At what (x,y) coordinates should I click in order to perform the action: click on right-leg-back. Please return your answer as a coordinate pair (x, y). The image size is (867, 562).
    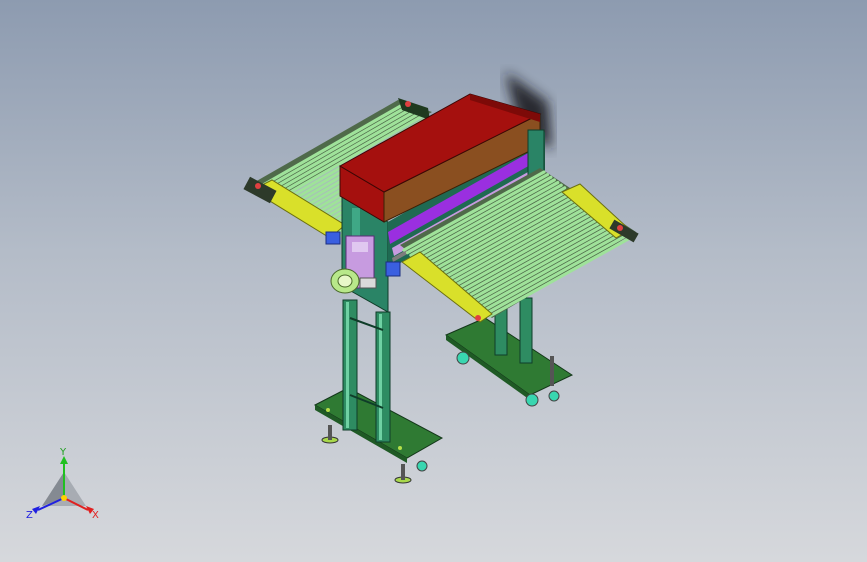
    Looking at the image, I should click on (526, 330).